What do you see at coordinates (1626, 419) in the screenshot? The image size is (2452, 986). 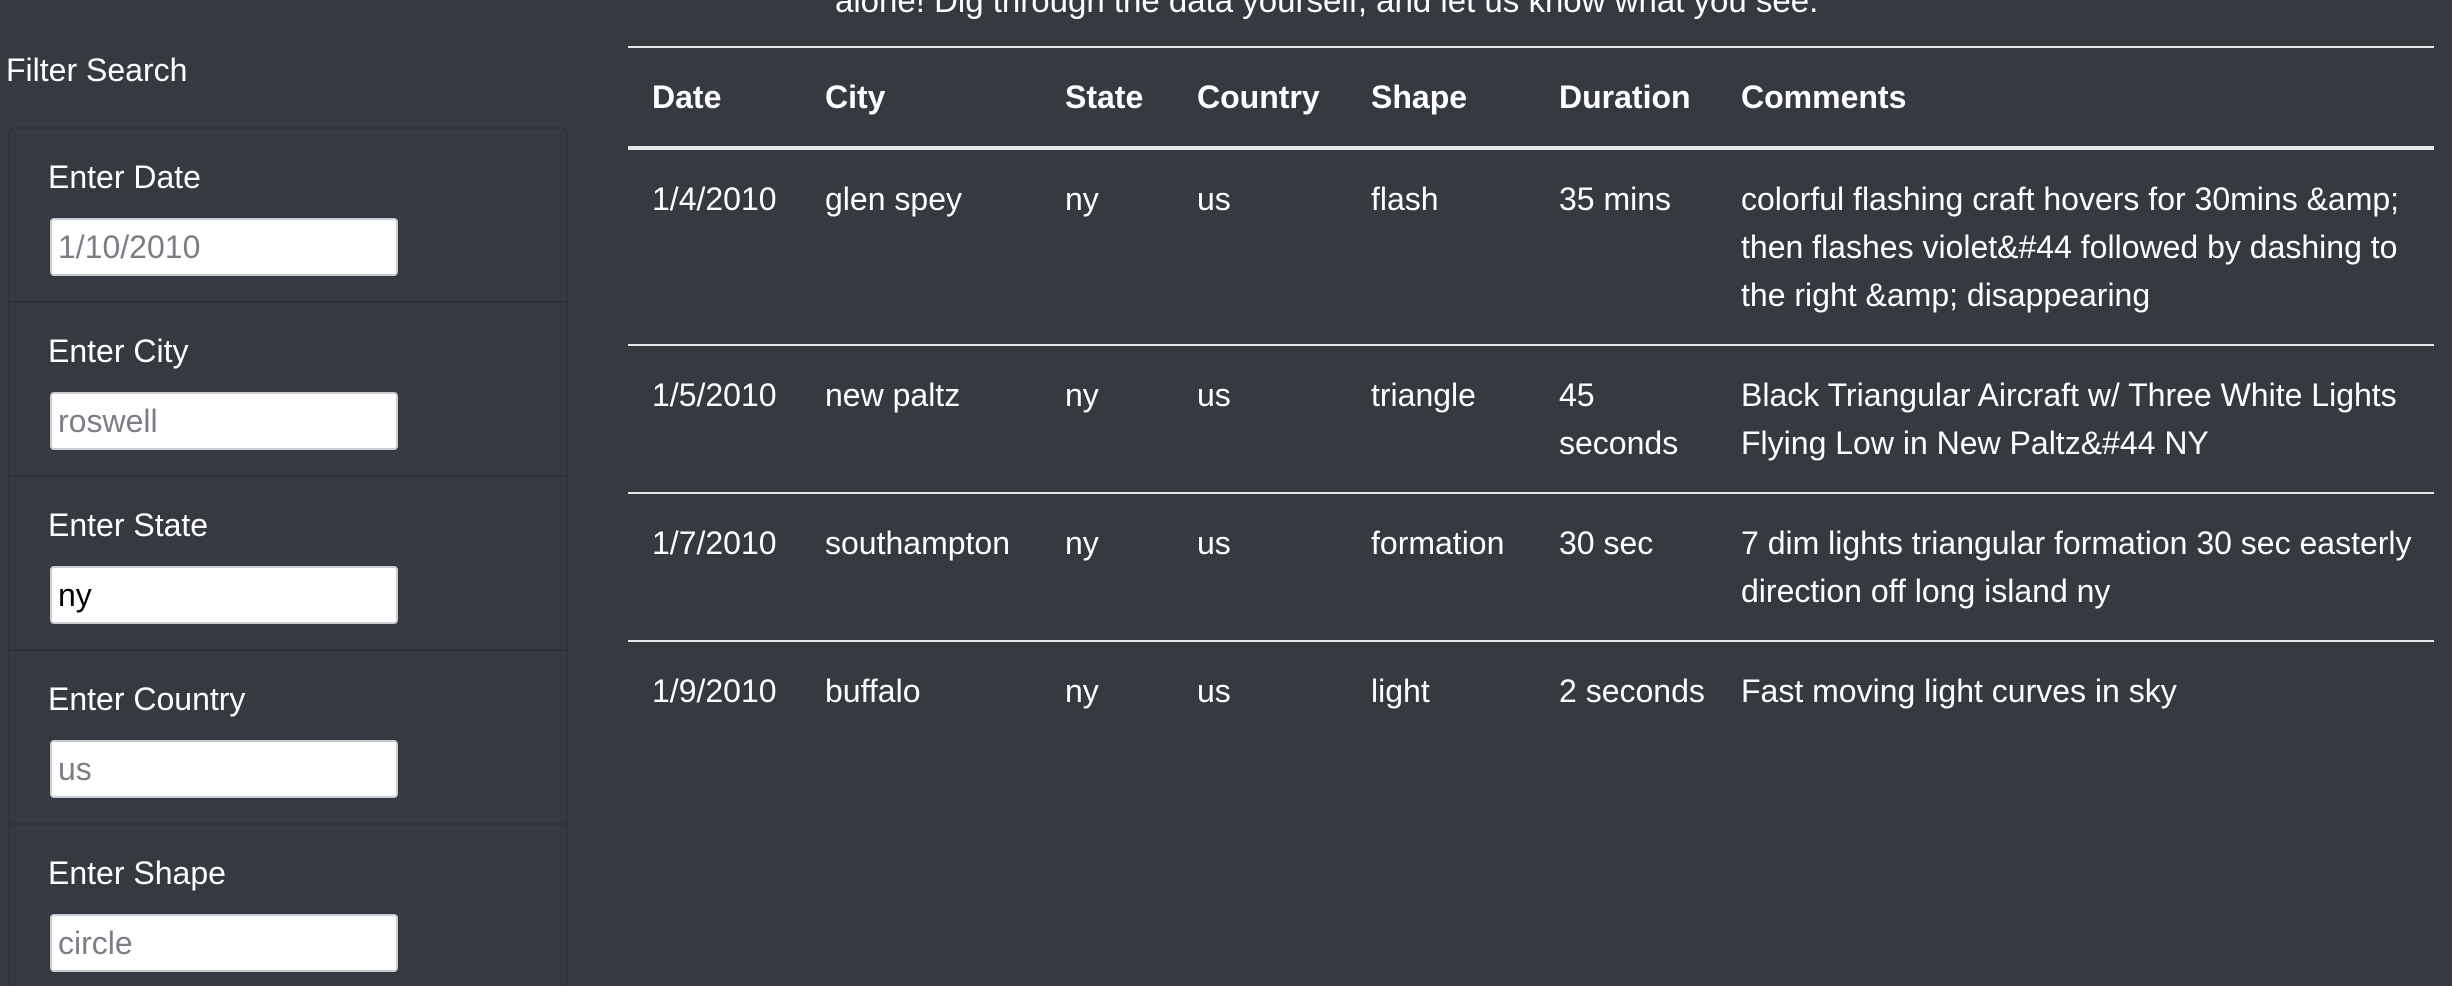 I see `cell-duration: 45 seconds` at bounding box center [1626, 419].